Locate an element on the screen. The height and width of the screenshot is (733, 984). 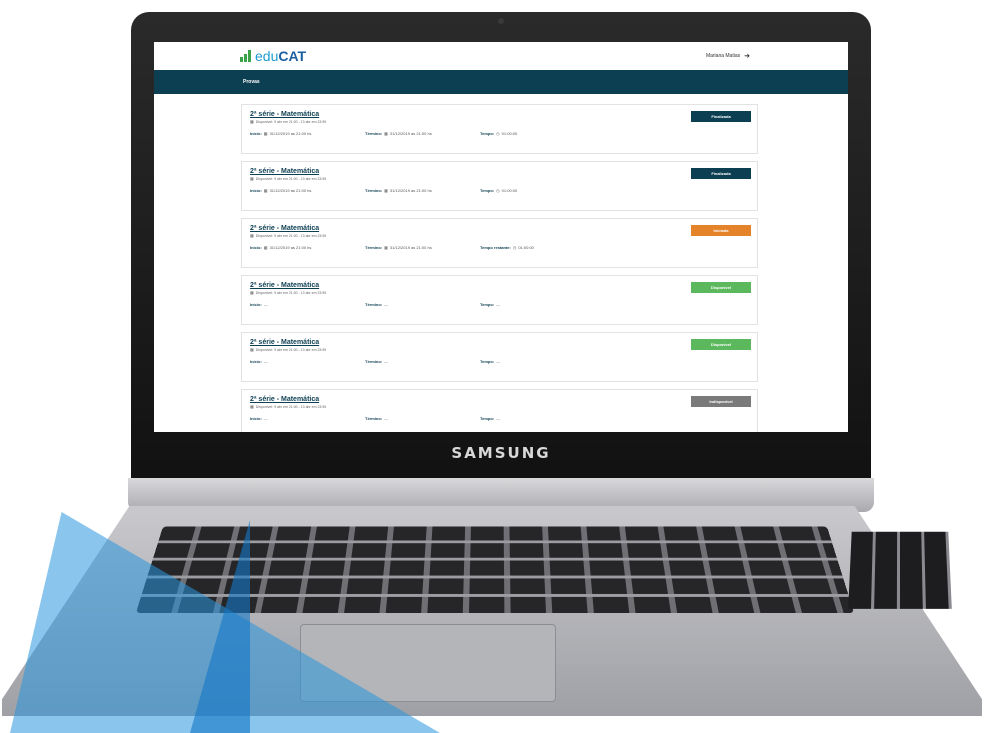
educat-logo: eduCAT is located at coordinates (273, 56).